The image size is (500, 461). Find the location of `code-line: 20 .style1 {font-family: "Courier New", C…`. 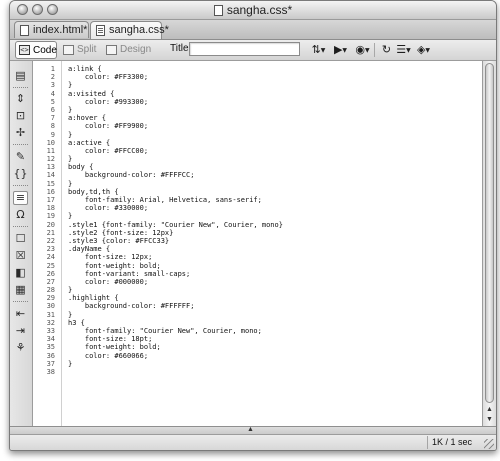

code-line: 20 .style1 {font-family: "Courier New", C… is located at coordinates (257, 225).